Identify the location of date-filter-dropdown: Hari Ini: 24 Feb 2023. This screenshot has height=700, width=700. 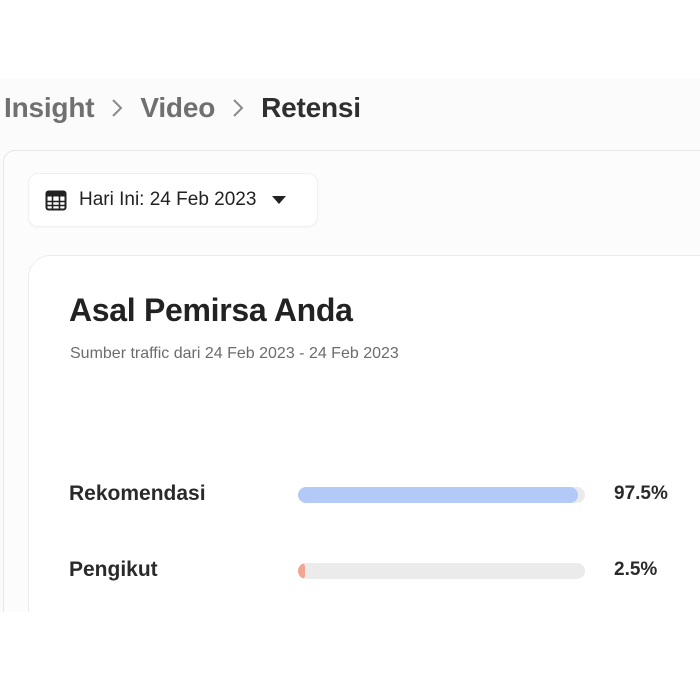
(173, 200).